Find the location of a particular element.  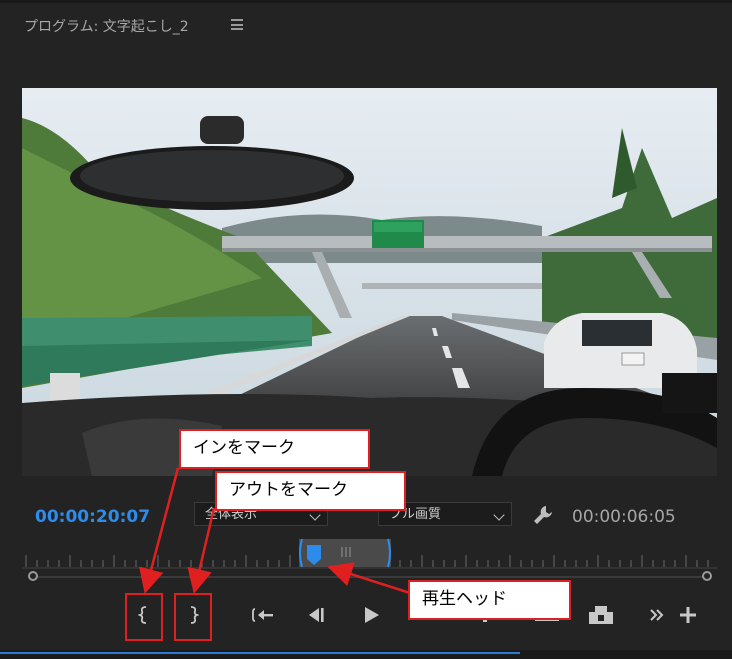

go-to-in-icon is located at coordinates (262, 615).